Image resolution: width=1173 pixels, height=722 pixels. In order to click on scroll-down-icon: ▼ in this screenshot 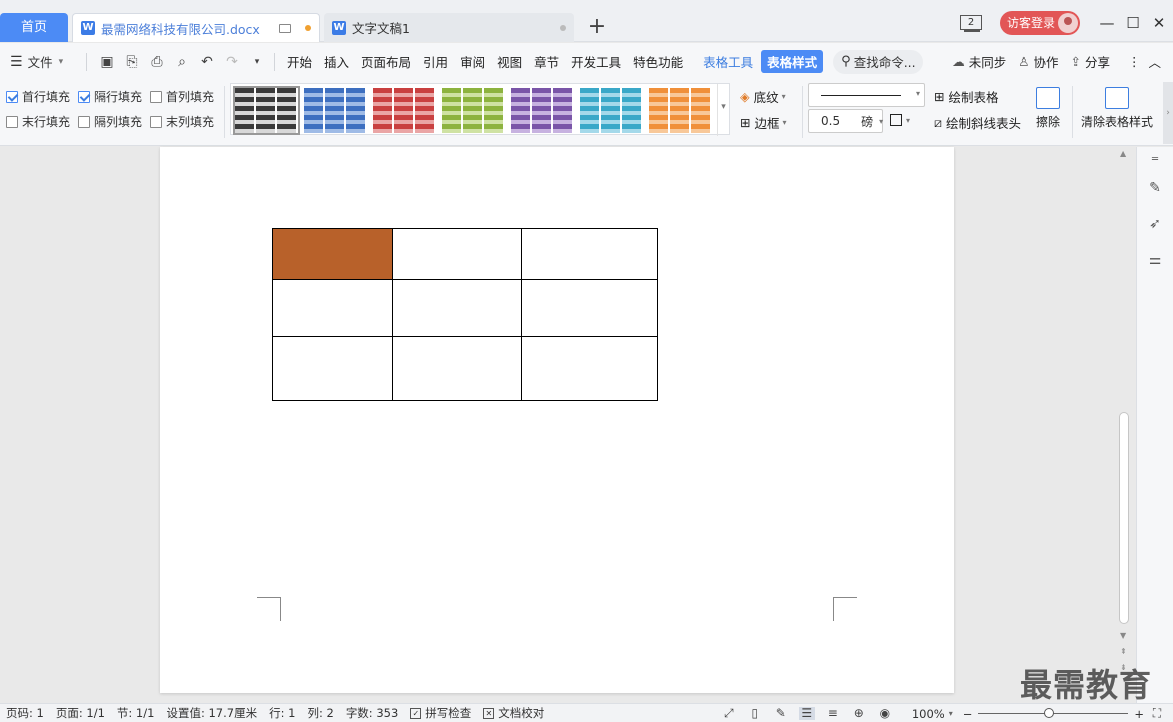, I will do `click(1123, 635)`.